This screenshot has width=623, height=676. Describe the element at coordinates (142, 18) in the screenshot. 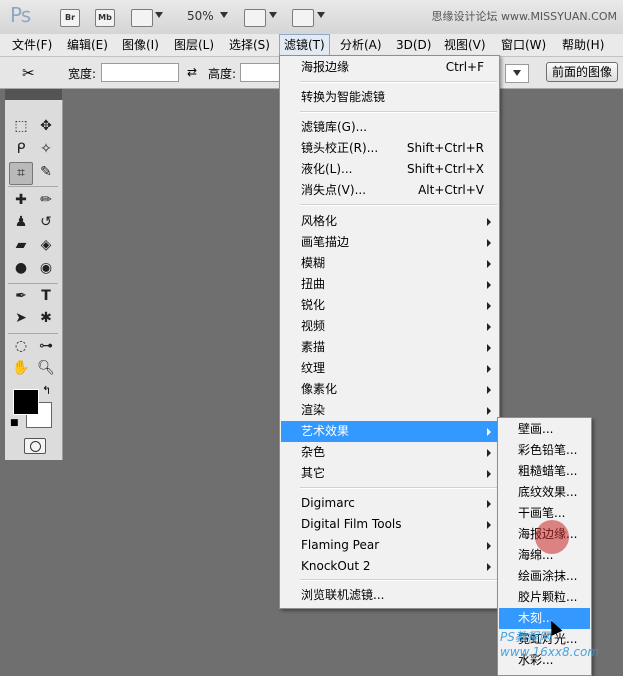

I see `view-extras-icon` at that location.